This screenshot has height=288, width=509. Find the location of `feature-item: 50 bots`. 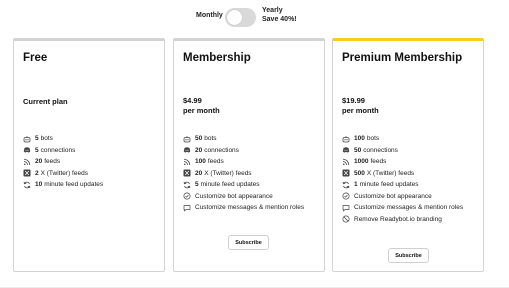

feature-item: 50 bots is located at coordinates (243, 139).